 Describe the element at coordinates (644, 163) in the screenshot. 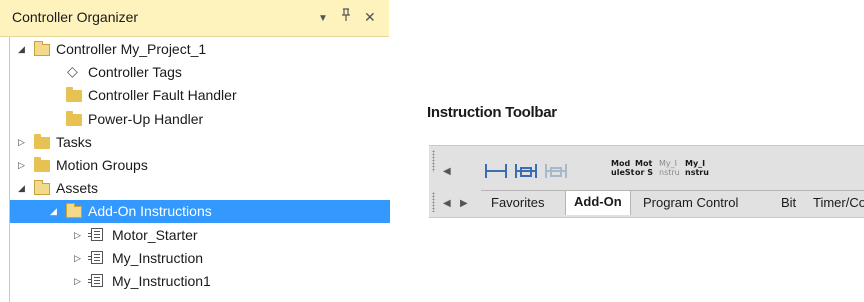

I see `button-label-line1: Mot` at that location.